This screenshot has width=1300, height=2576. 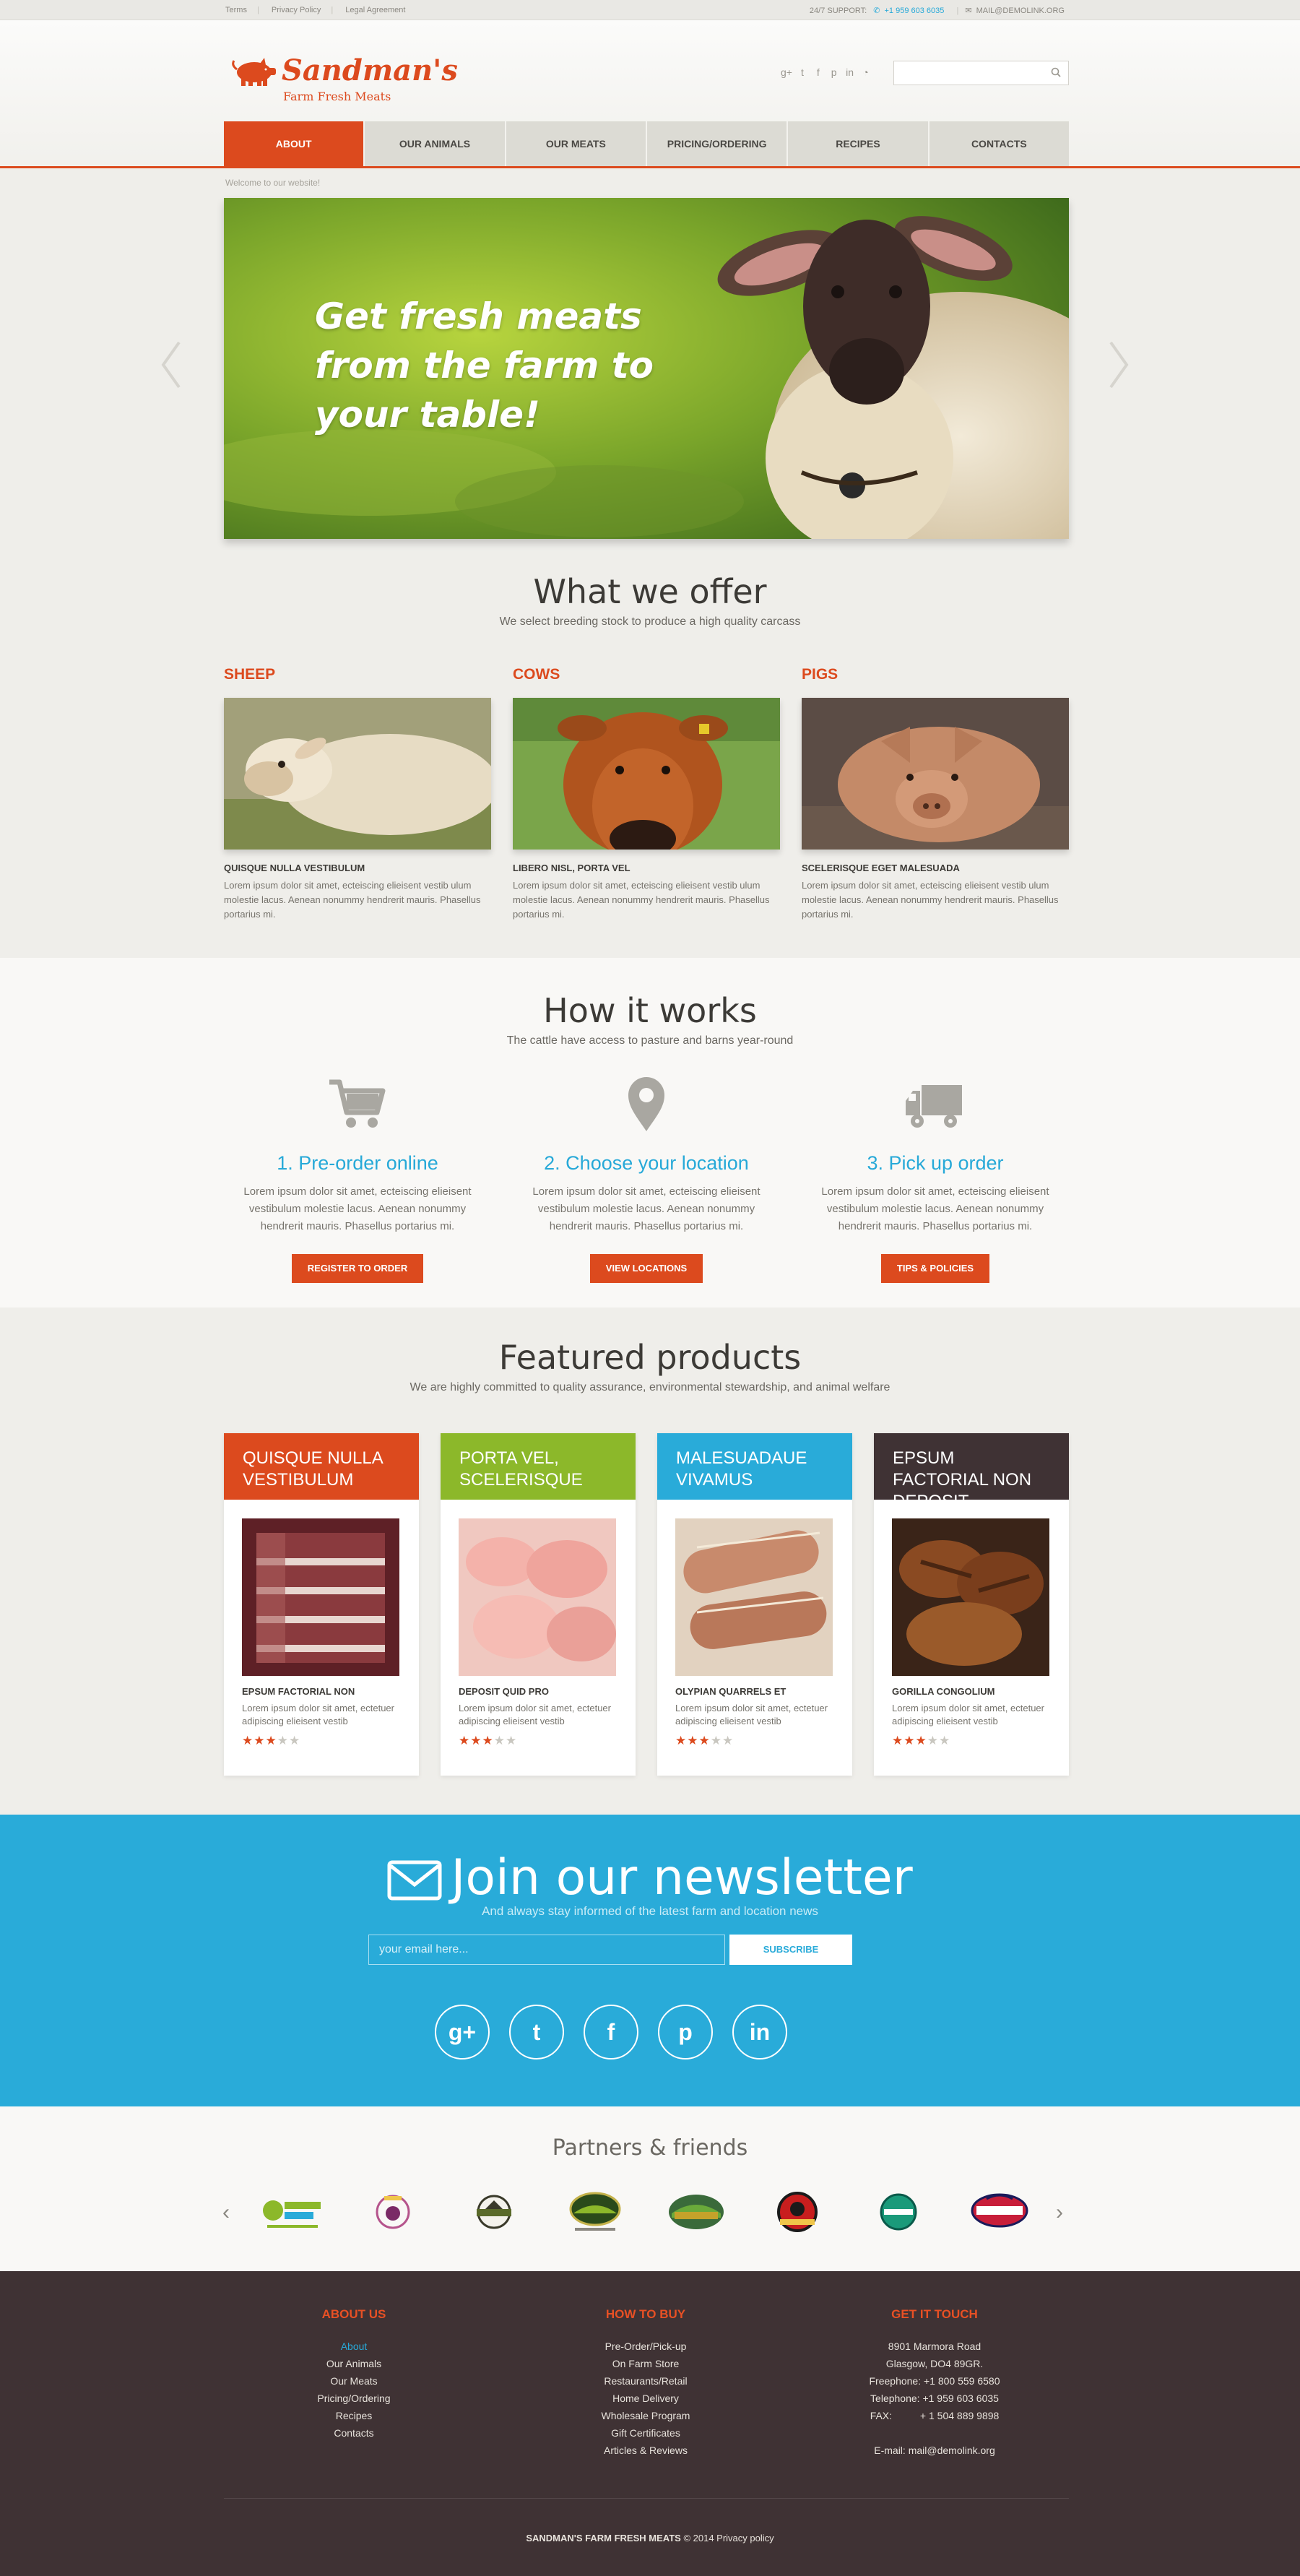 What do you see at coordinates (354, 2381) in the screenshot?
I see `footer-link-our-meats: Our Meats` at bounding box center [354, 2381].